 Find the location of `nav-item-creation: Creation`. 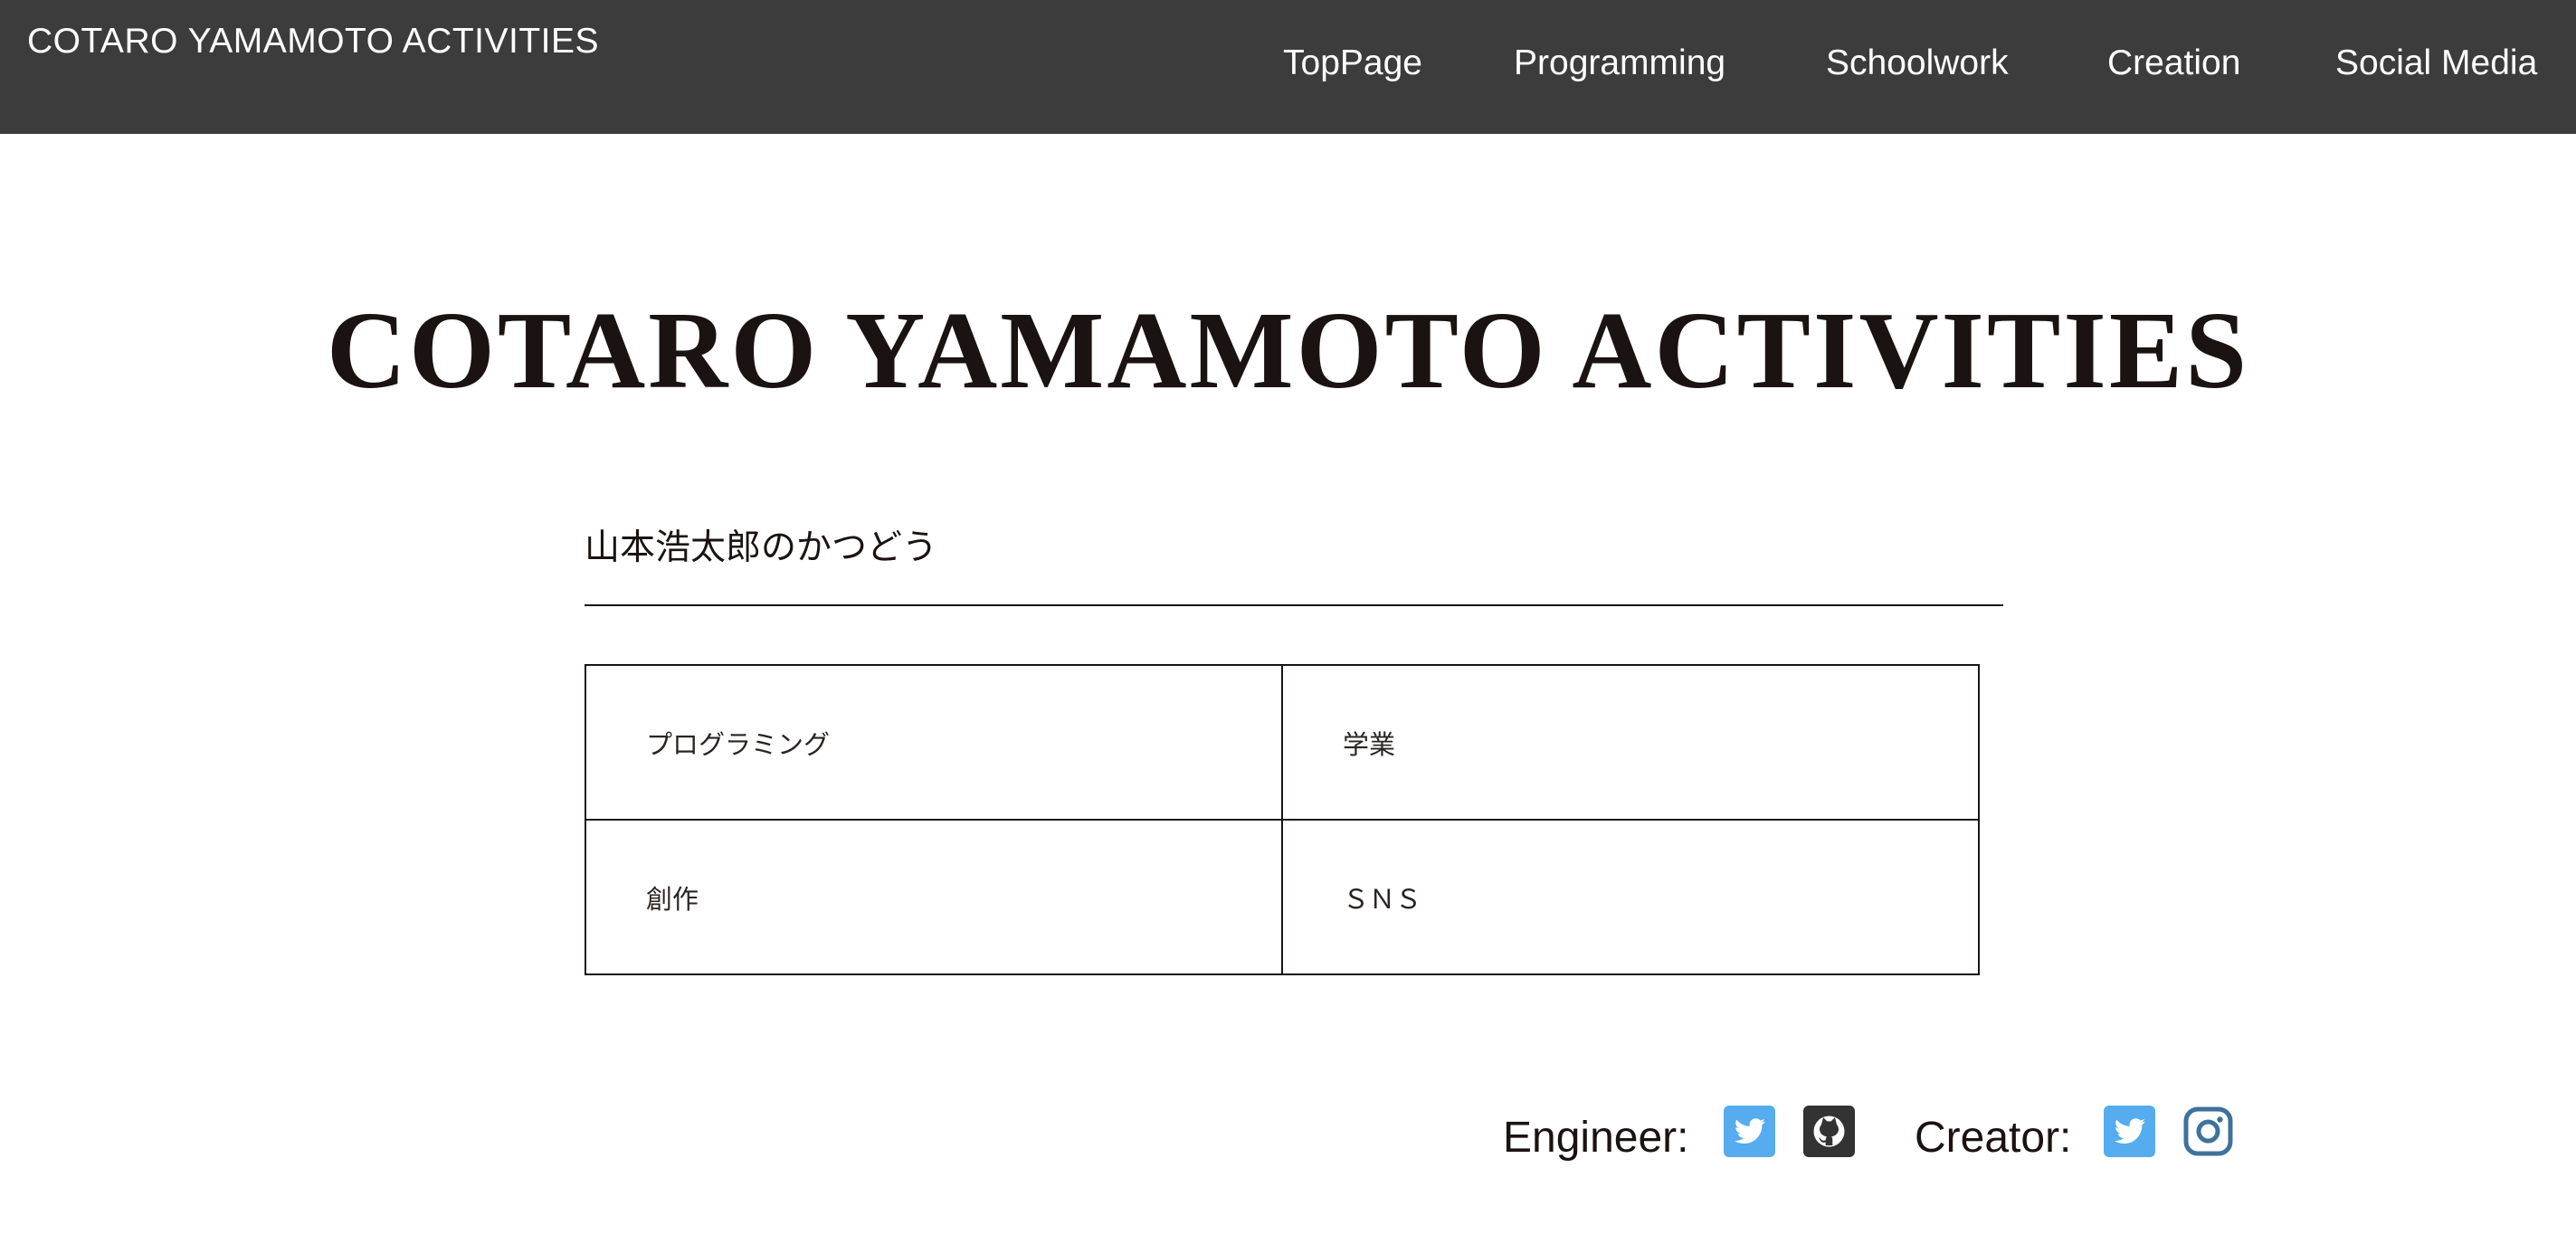

nav-item-creation: Creation is located at coordinates (2173, 63).